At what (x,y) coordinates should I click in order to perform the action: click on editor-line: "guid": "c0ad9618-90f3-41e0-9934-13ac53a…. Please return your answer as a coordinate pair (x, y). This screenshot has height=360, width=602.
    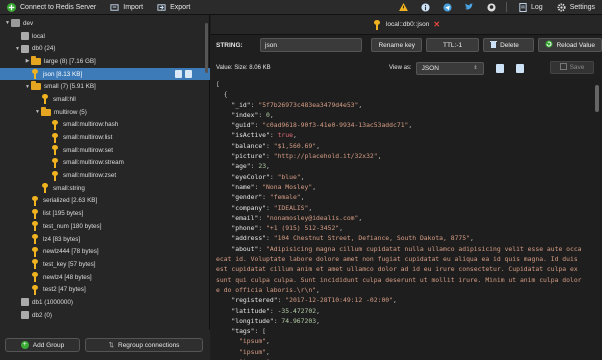
    Looking at the image, I should click on (409, 125).